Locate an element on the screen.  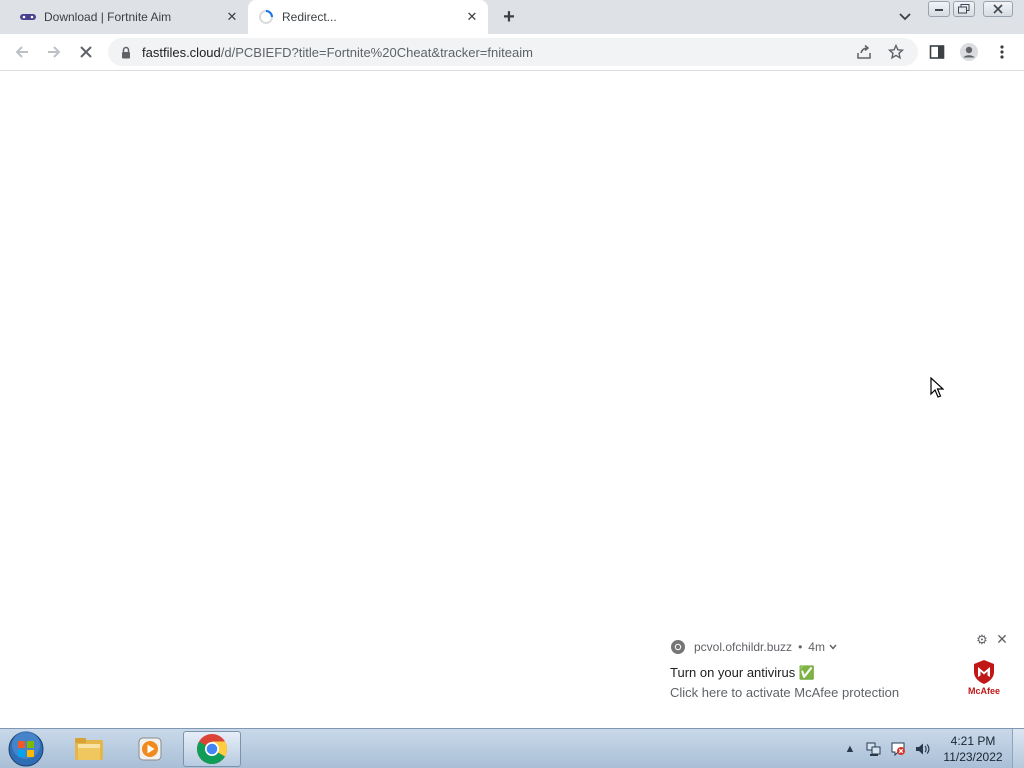
game-controller-icon is located at coordinates (28, 17).